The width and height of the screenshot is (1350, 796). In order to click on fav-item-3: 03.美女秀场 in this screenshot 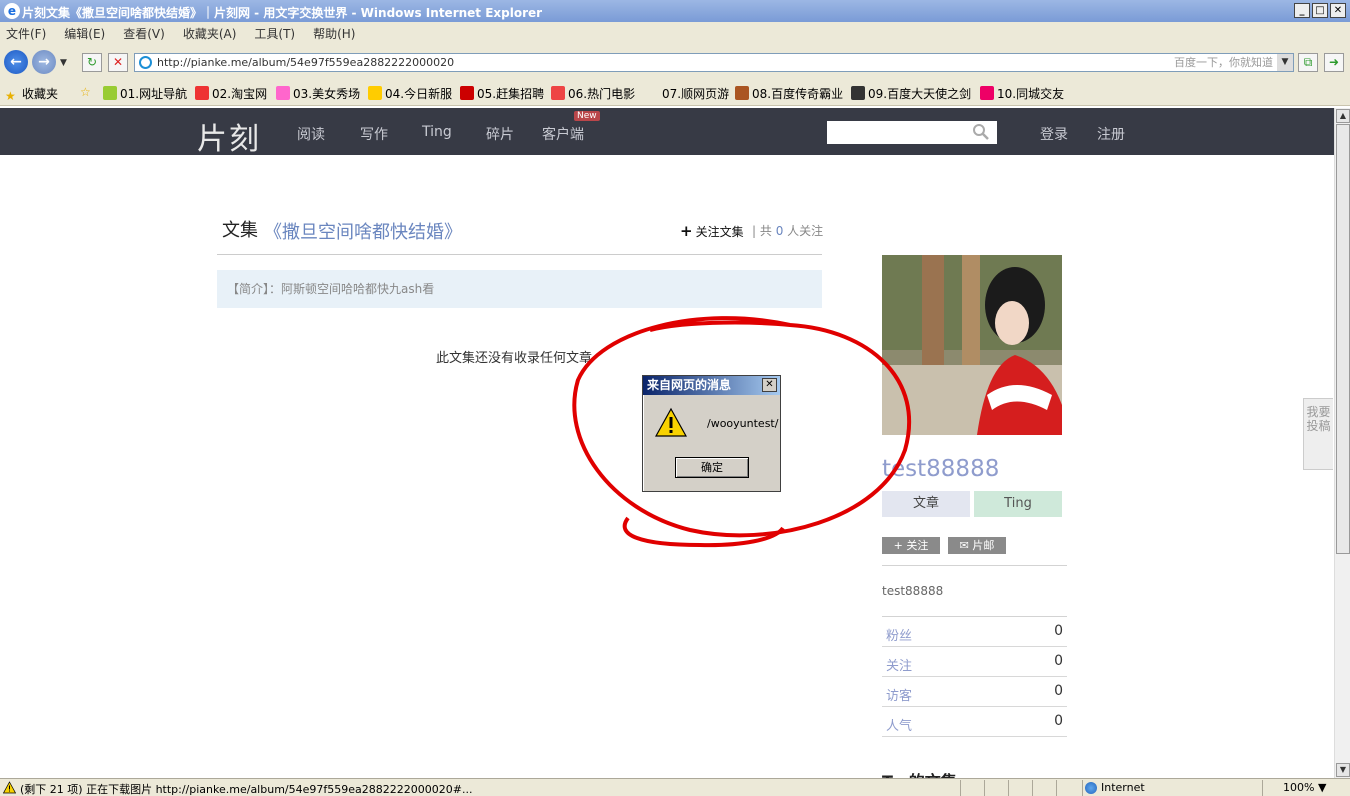, I will do `click(318, 93)`.